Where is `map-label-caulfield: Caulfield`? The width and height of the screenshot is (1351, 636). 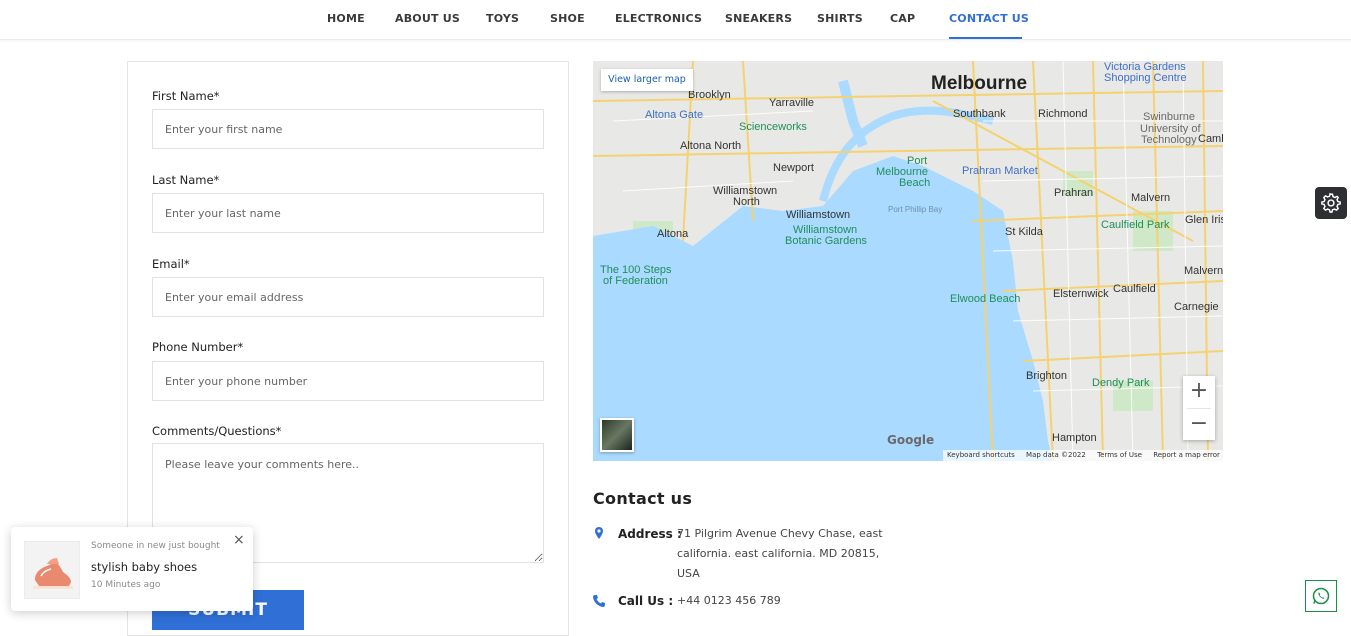 map-label-caulfield: Caulfield is located at coordinates (1134, 289).